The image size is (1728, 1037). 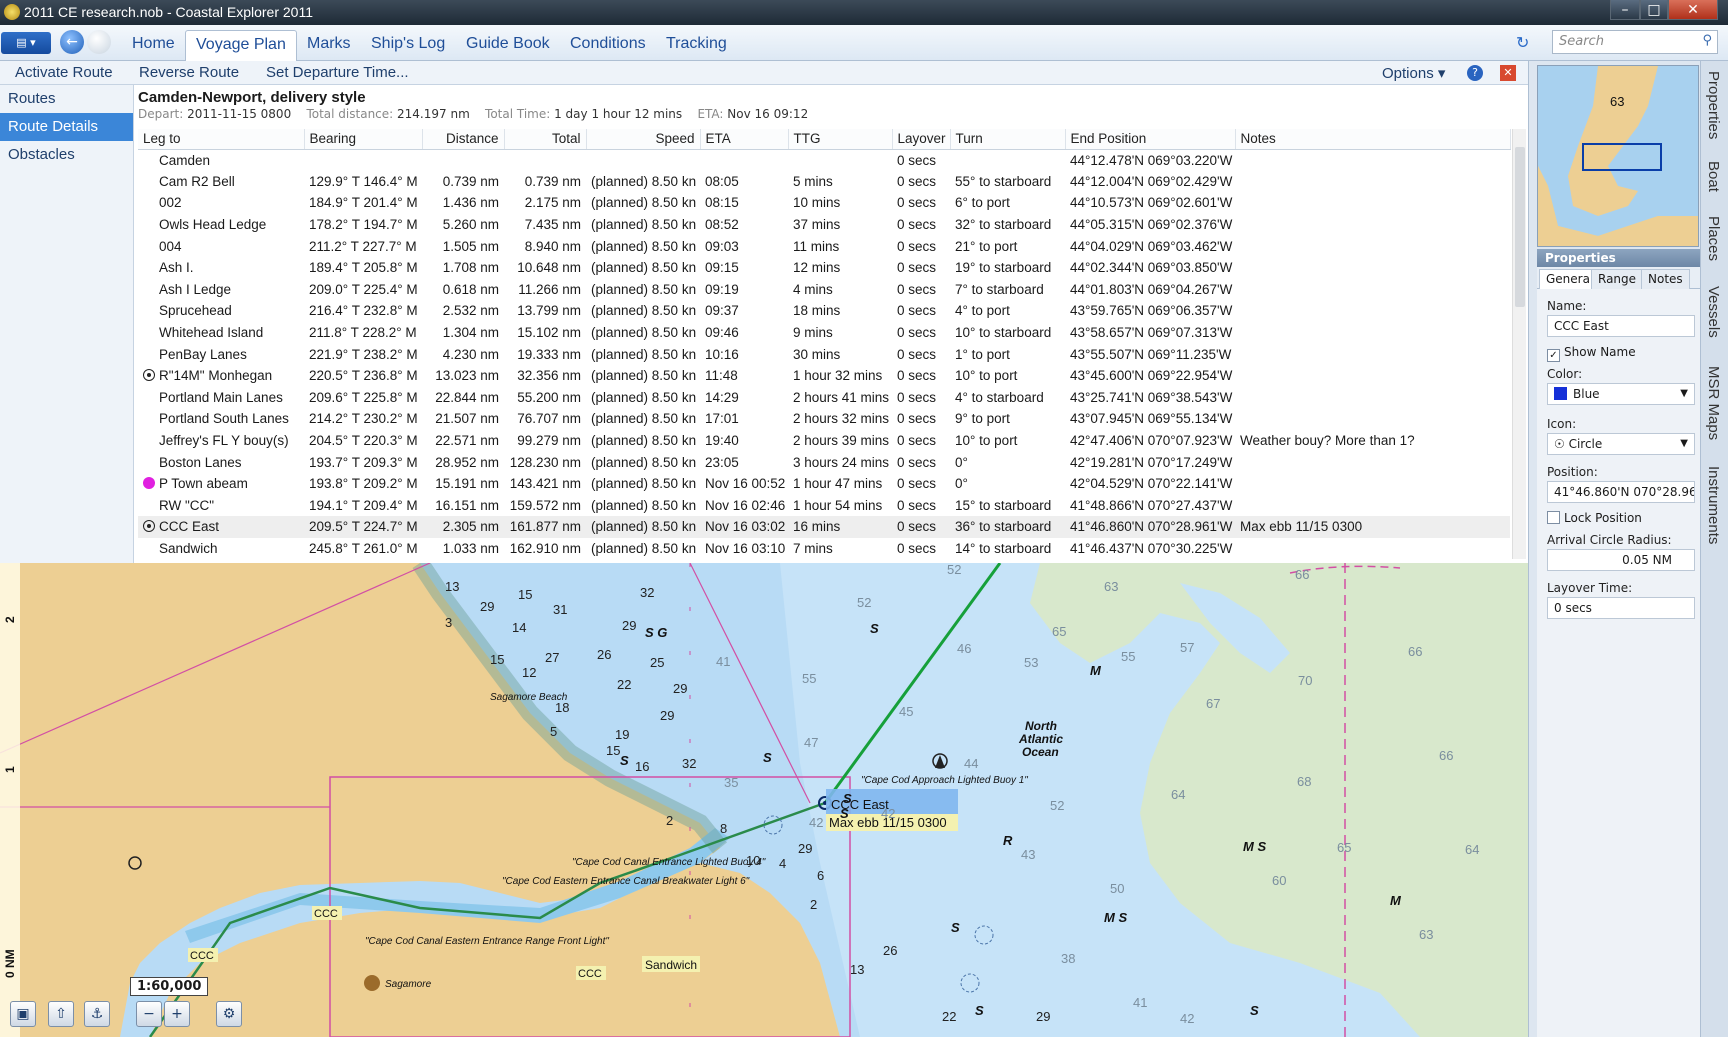 What do you see at coordinates (1707, 40) in the screenshot?
I see `search-icon: ⚲` at bounding box center [1707, 40].